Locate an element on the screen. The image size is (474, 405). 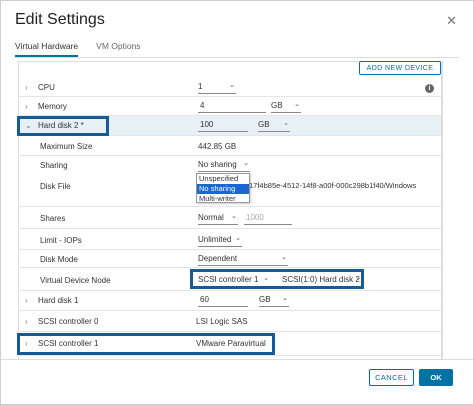
dialog-title: Edit Settings is located at coordinates (60, 19).